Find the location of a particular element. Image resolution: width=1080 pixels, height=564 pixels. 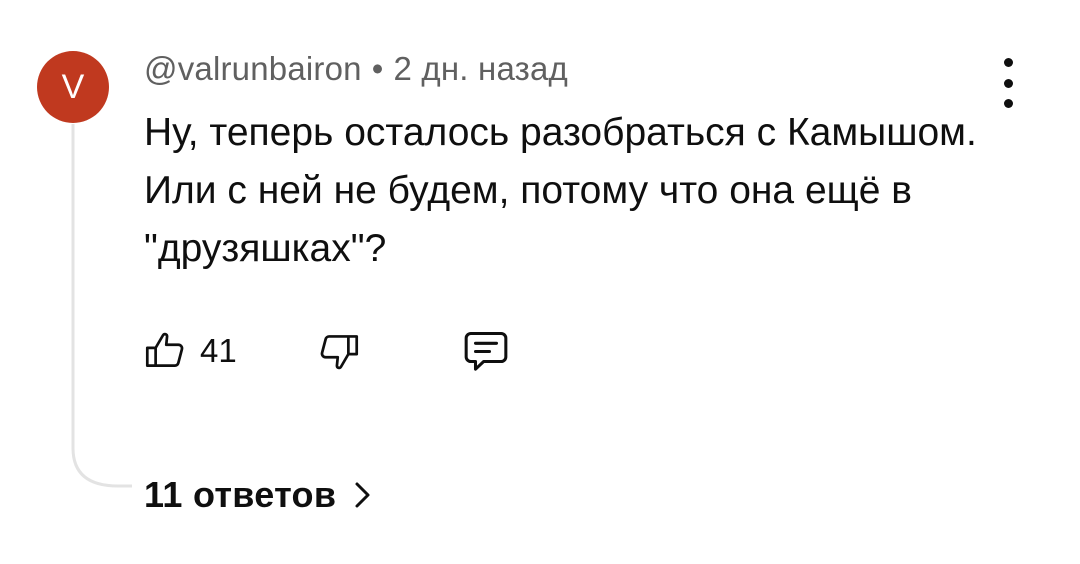

thumbs-down-icon is located at coordinates (339, 352).